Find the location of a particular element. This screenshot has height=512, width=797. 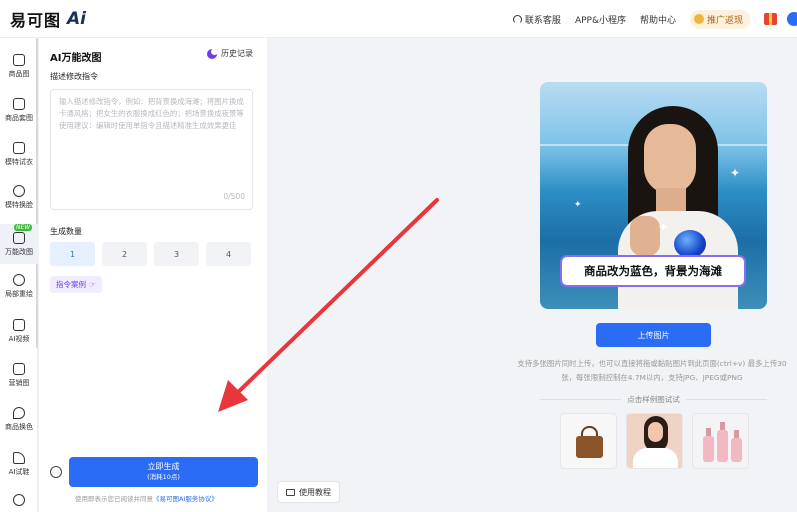

count-selector: 1 2 3 4 is located at coordinates (150, 254).